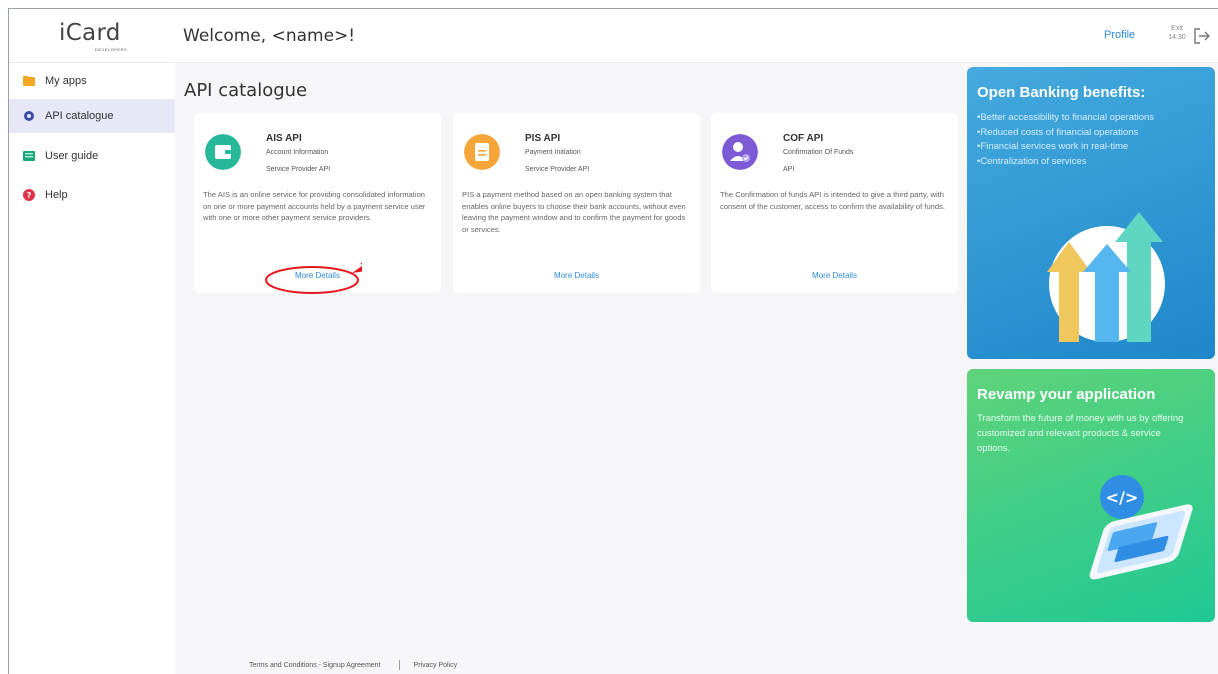  I want to click on help-icon: ?, so click(29, 195).